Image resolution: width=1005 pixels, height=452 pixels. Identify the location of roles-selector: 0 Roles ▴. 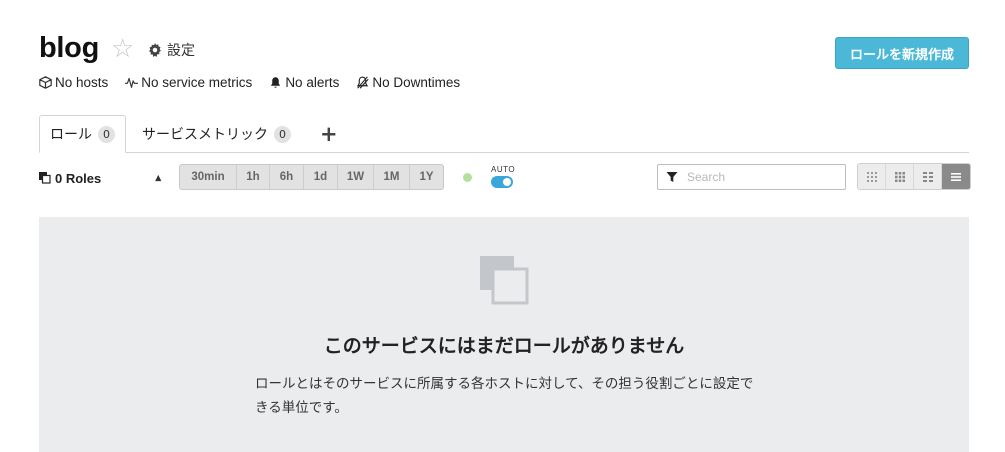
(100, 178).